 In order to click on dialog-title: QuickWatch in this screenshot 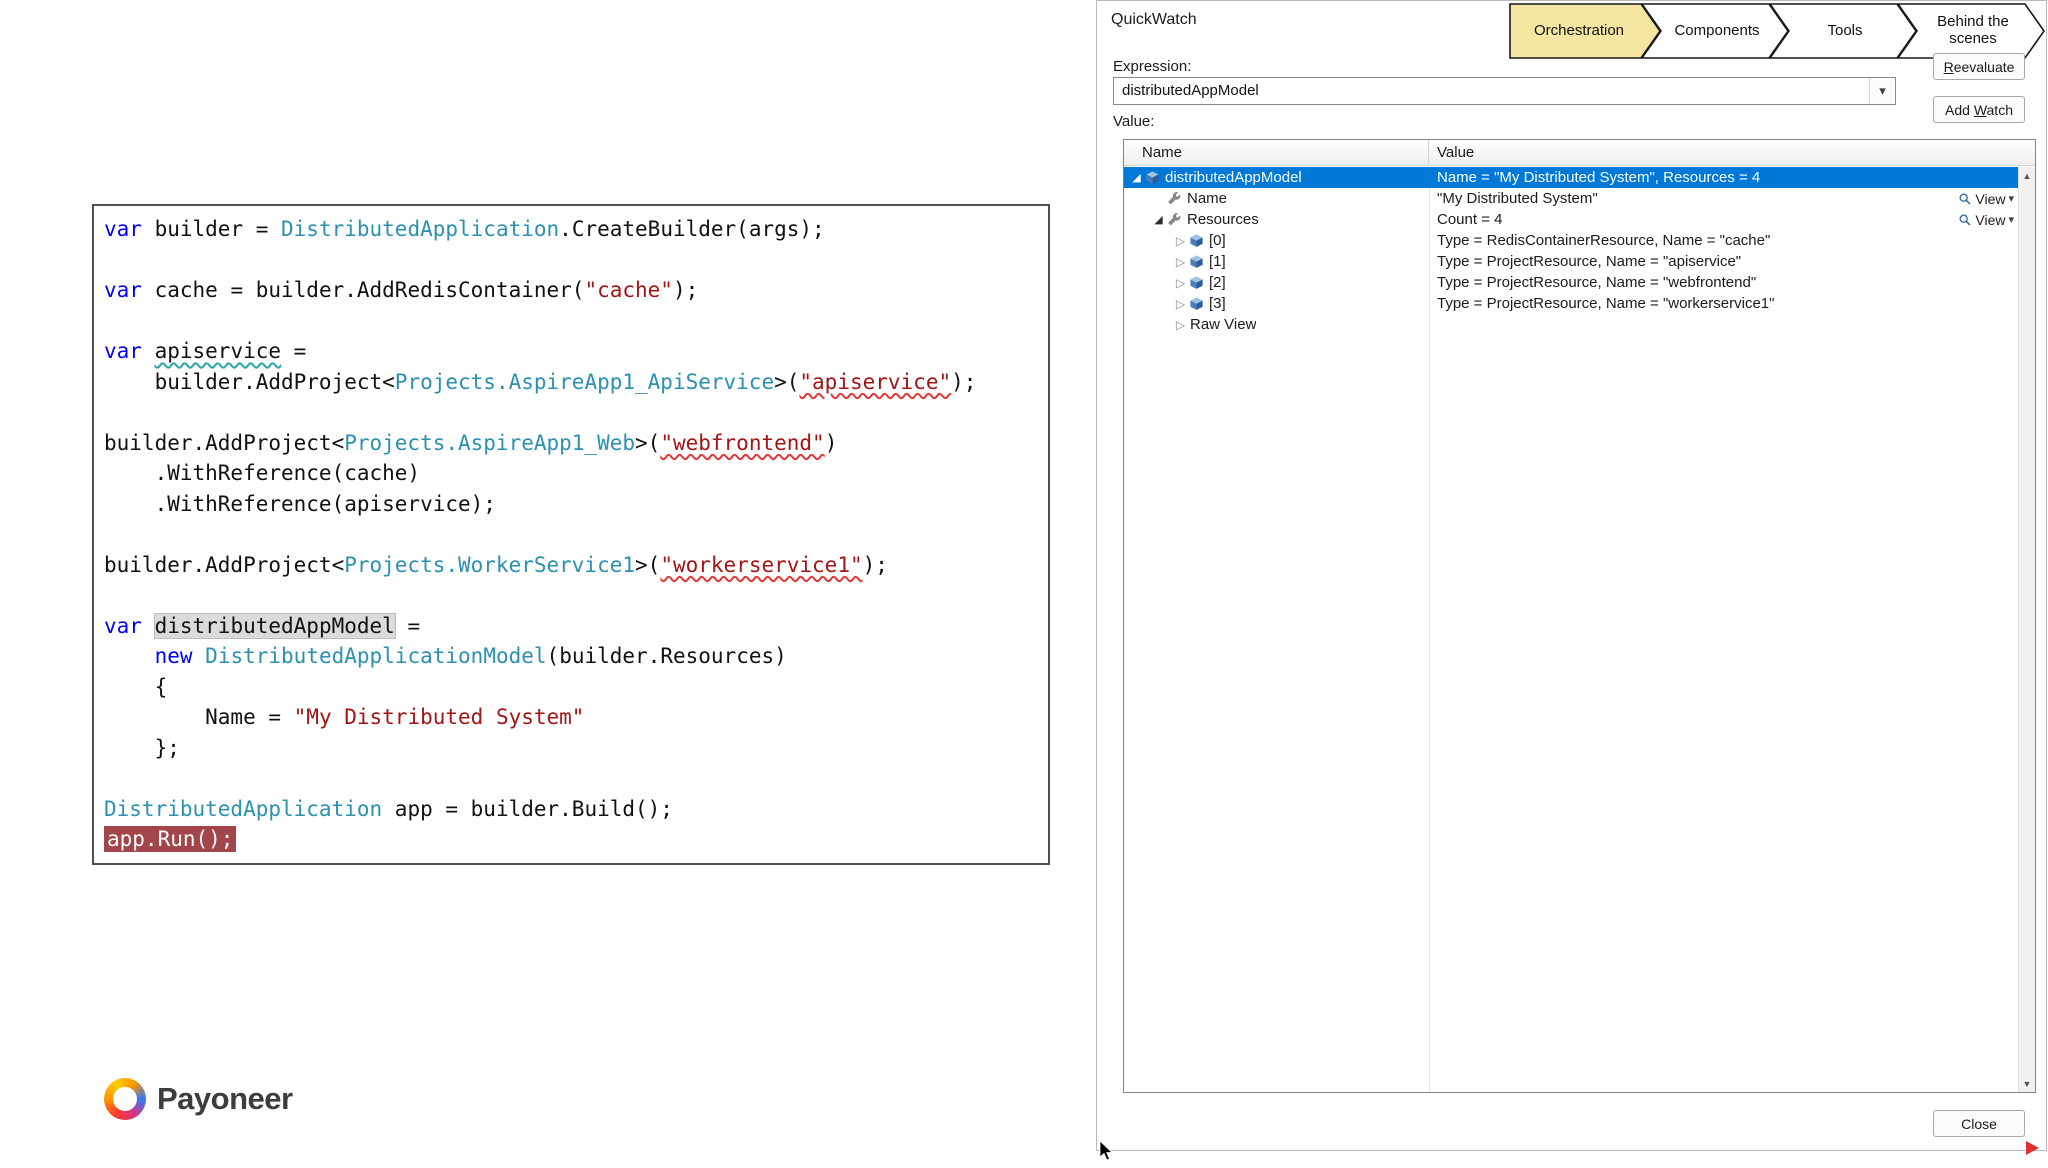, I will do `click(1154, 19)`.